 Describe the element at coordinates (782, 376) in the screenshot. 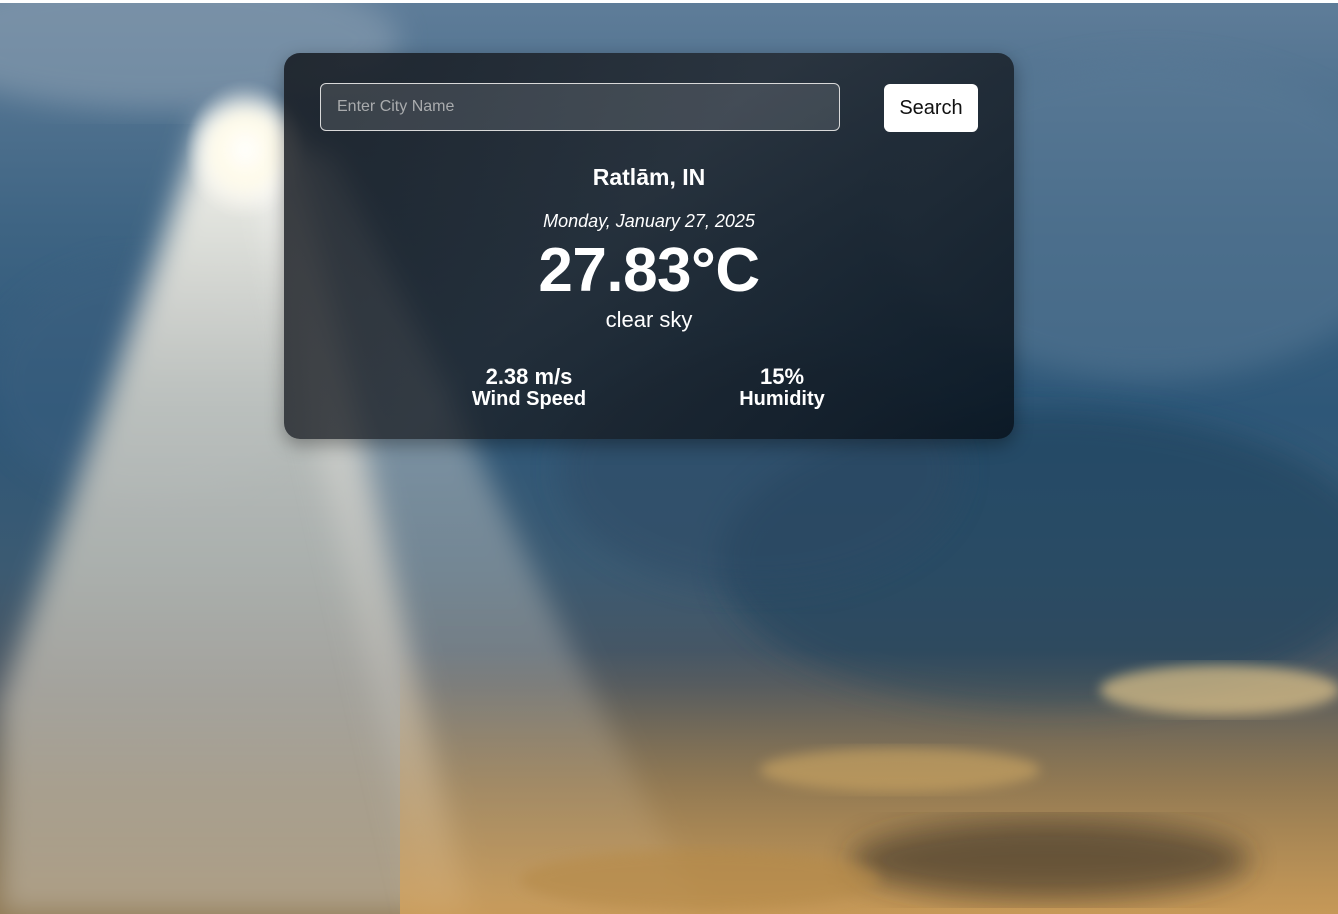

I see `humidity-value: 15%` at that location.